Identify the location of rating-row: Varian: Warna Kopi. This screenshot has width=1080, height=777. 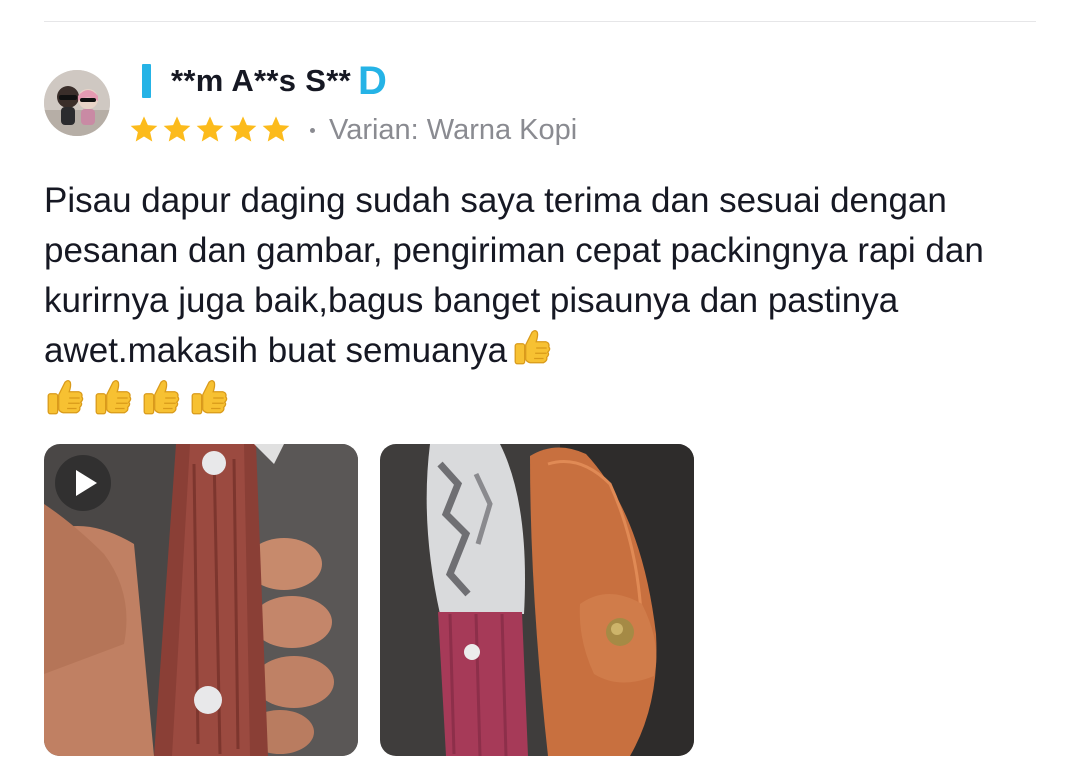
(352, 130).